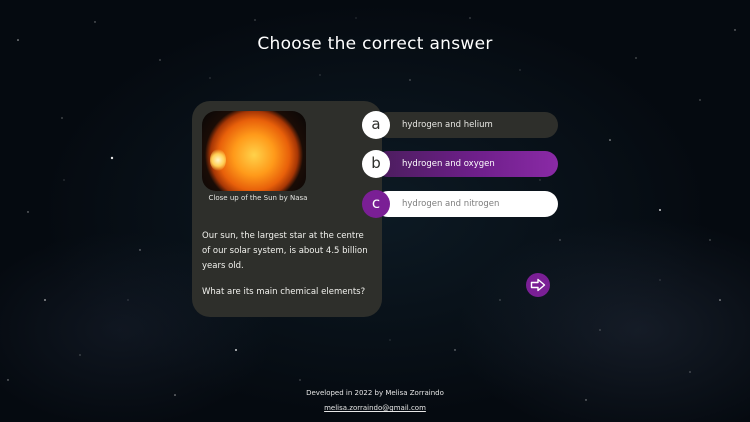 This screenshot has width=750, height=422. I want to click on option-text: hydrogen and nitrogen, so click(451, 204).